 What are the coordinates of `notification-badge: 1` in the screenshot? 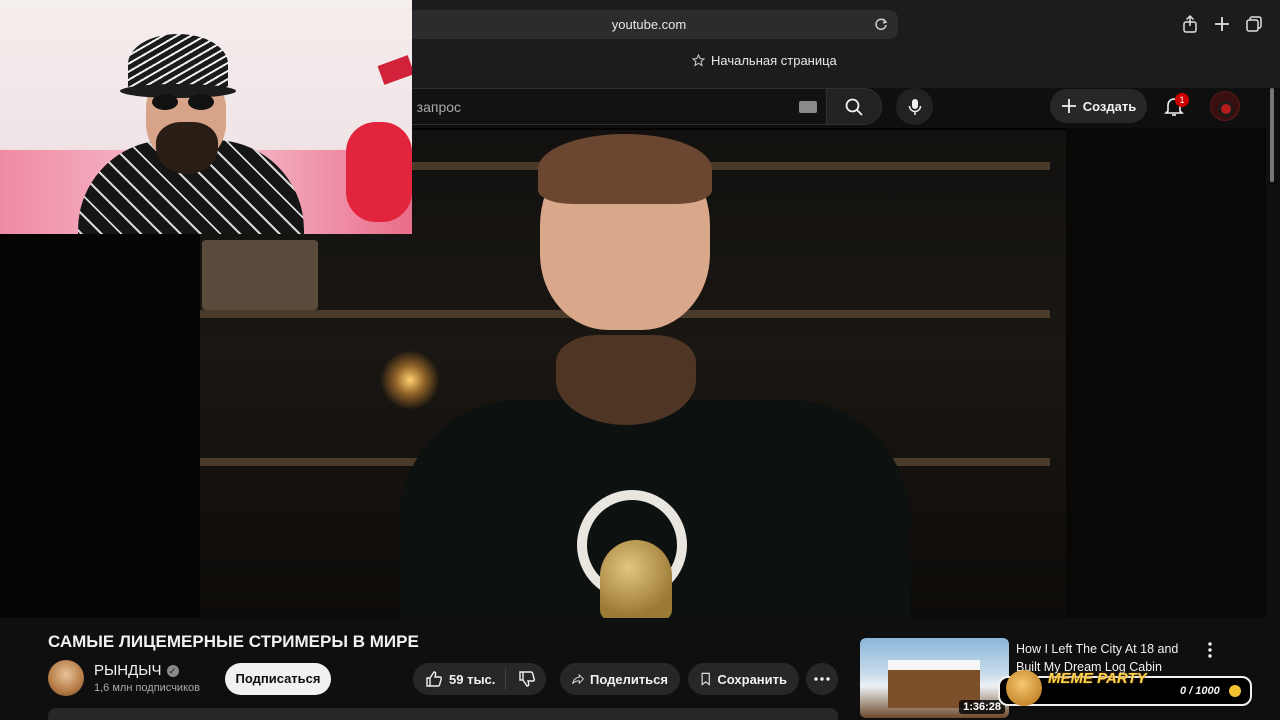 It's located at (1182, 100).